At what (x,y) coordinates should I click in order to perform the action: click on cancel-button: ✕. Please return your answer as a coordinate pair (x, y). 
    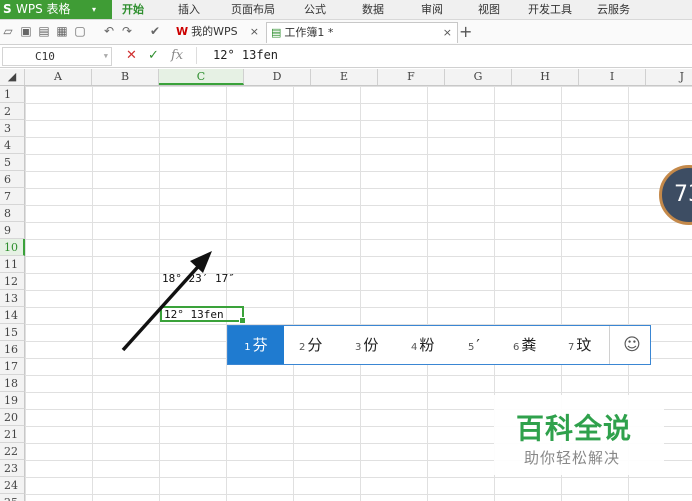
    Looking at the image, I should click on (131, 56).